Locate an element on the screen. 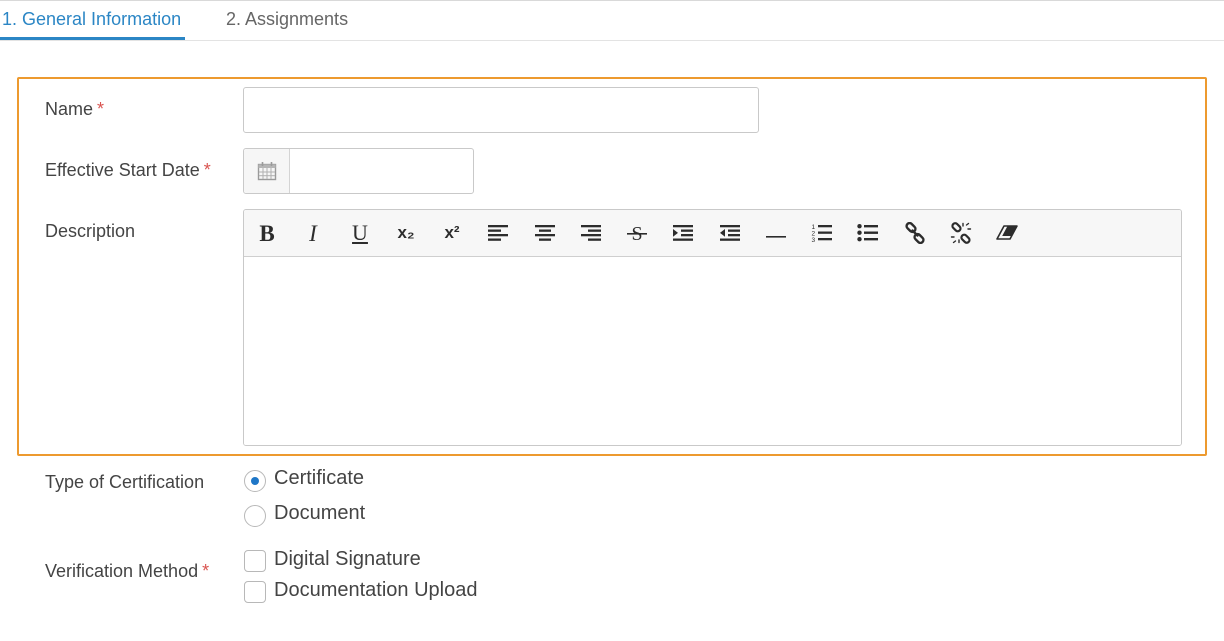 Image resolution: width=1224 pixels, height=641 pixels. bold-icon: B is located at coordinates (267, 233).